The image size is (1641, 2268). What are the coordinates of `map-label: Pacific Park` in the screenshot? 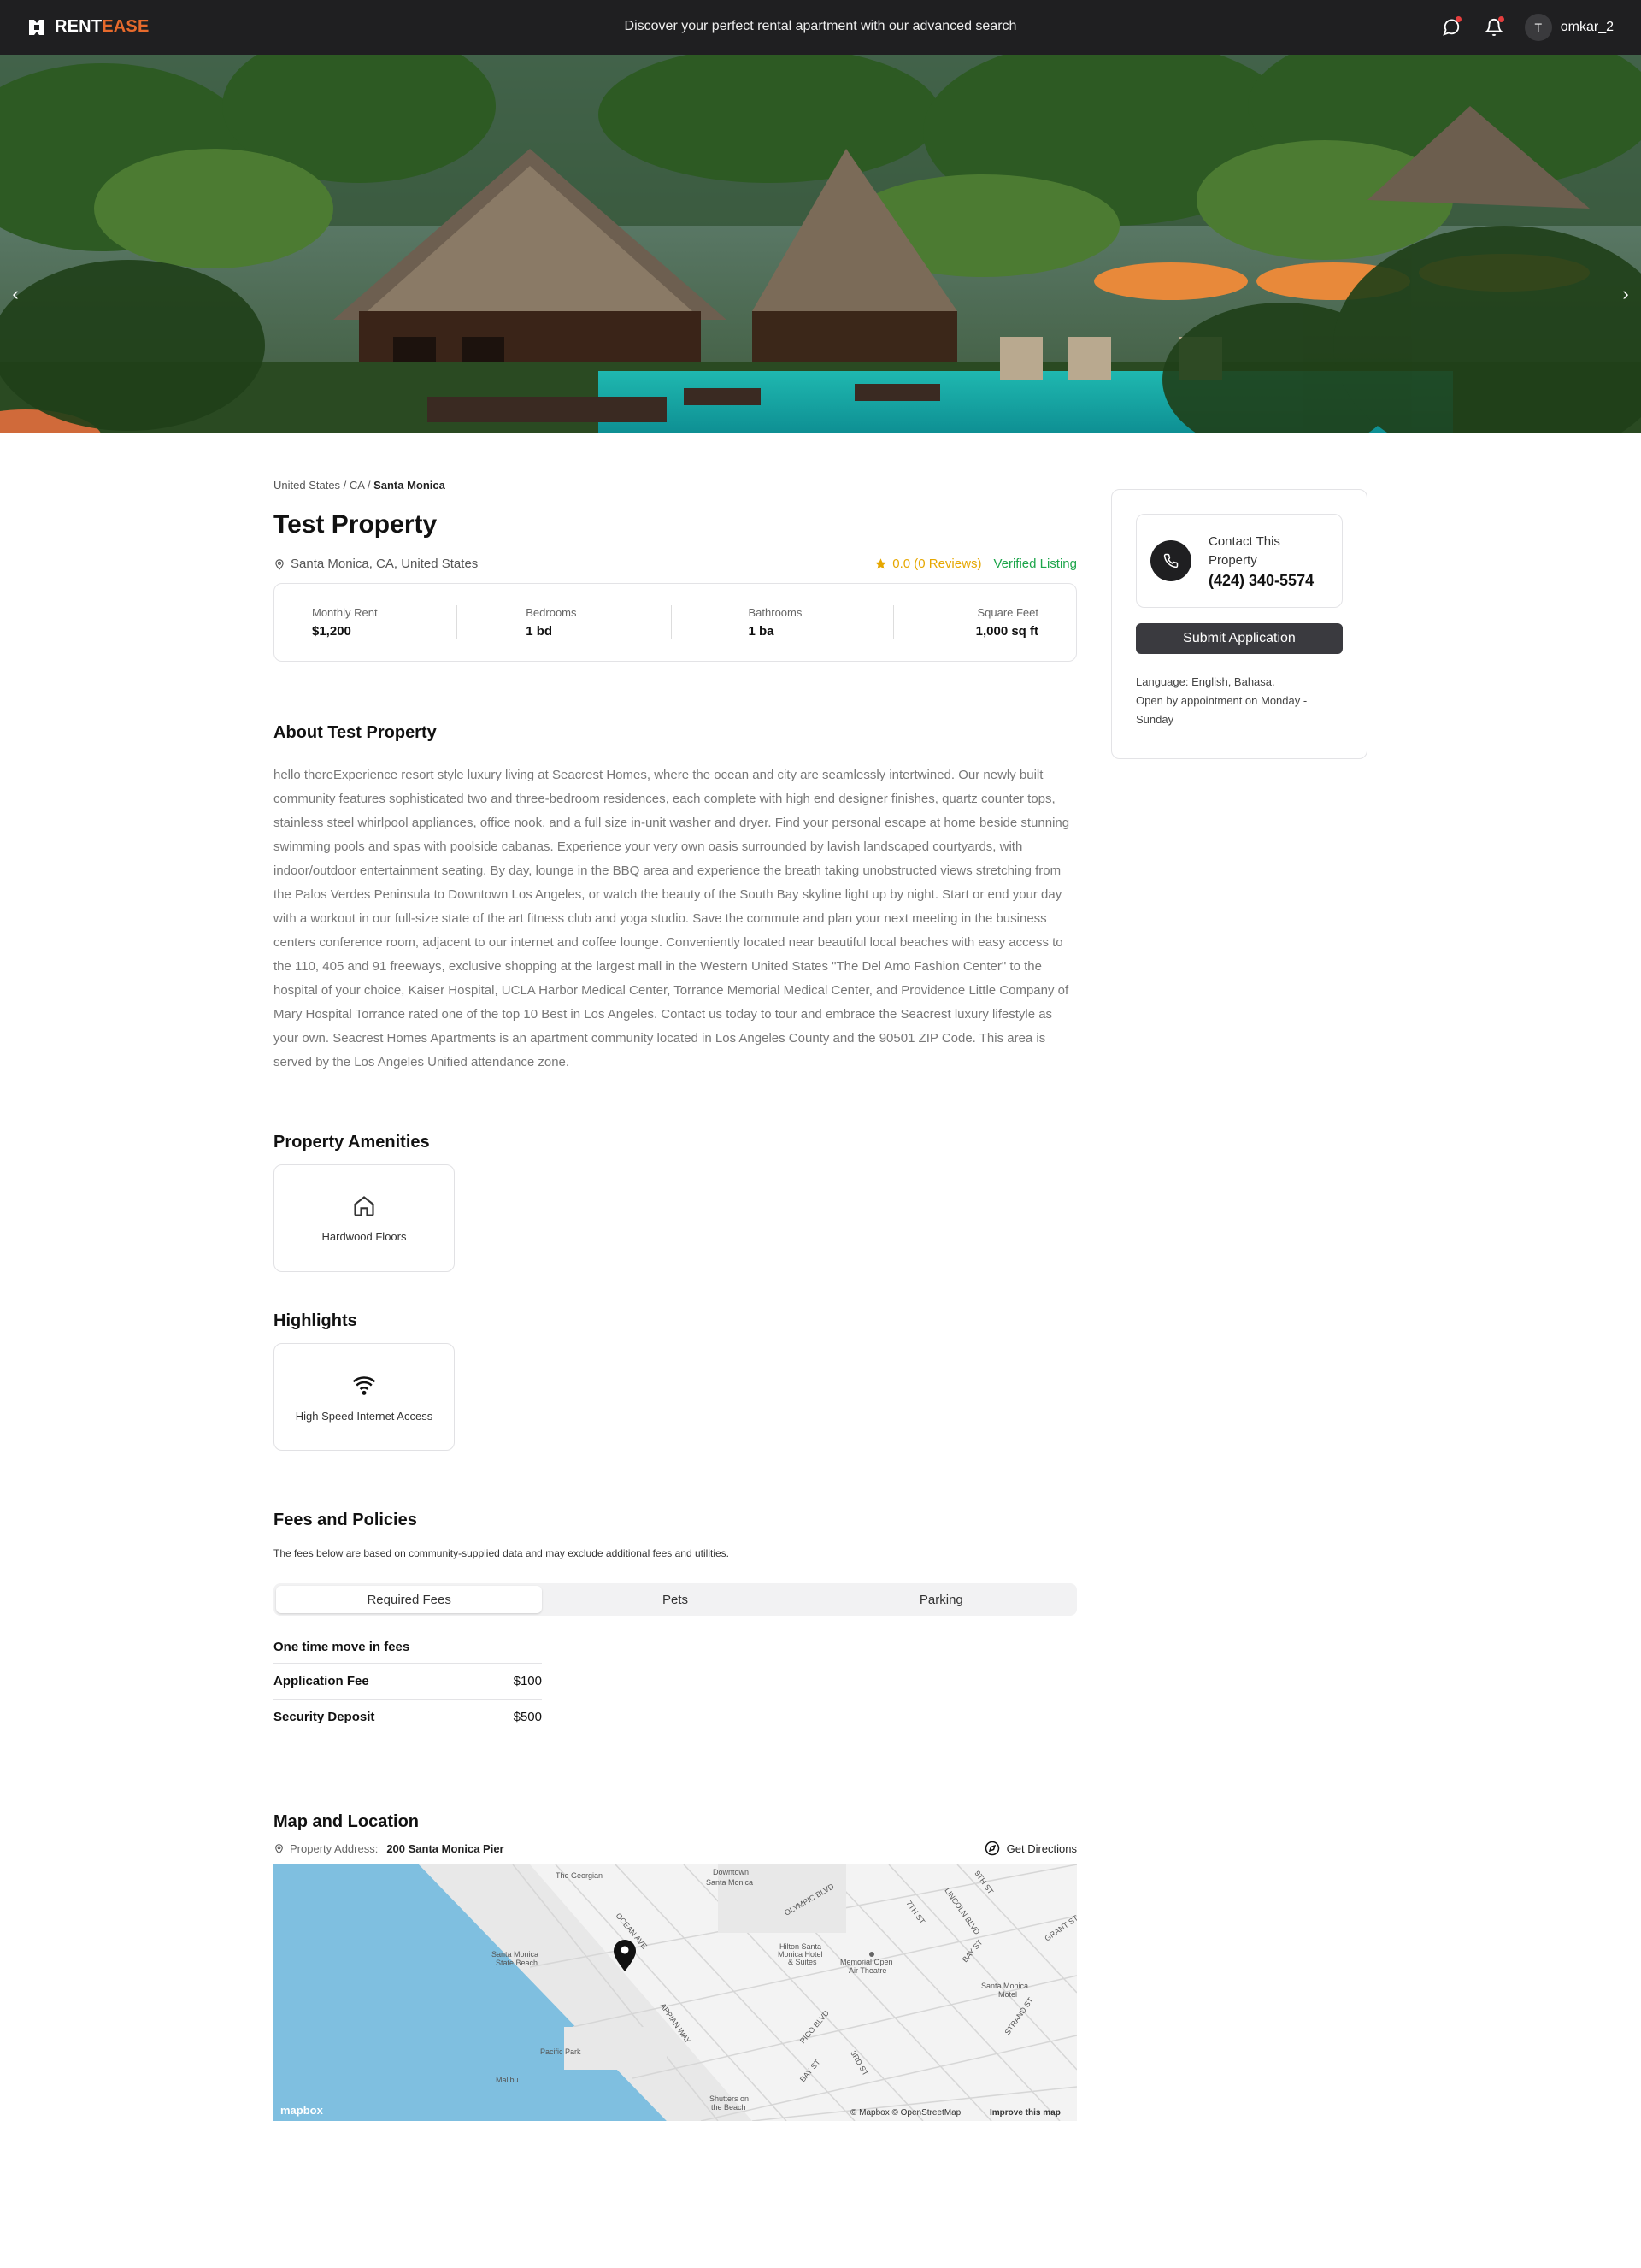 It's located at (561, 2051).